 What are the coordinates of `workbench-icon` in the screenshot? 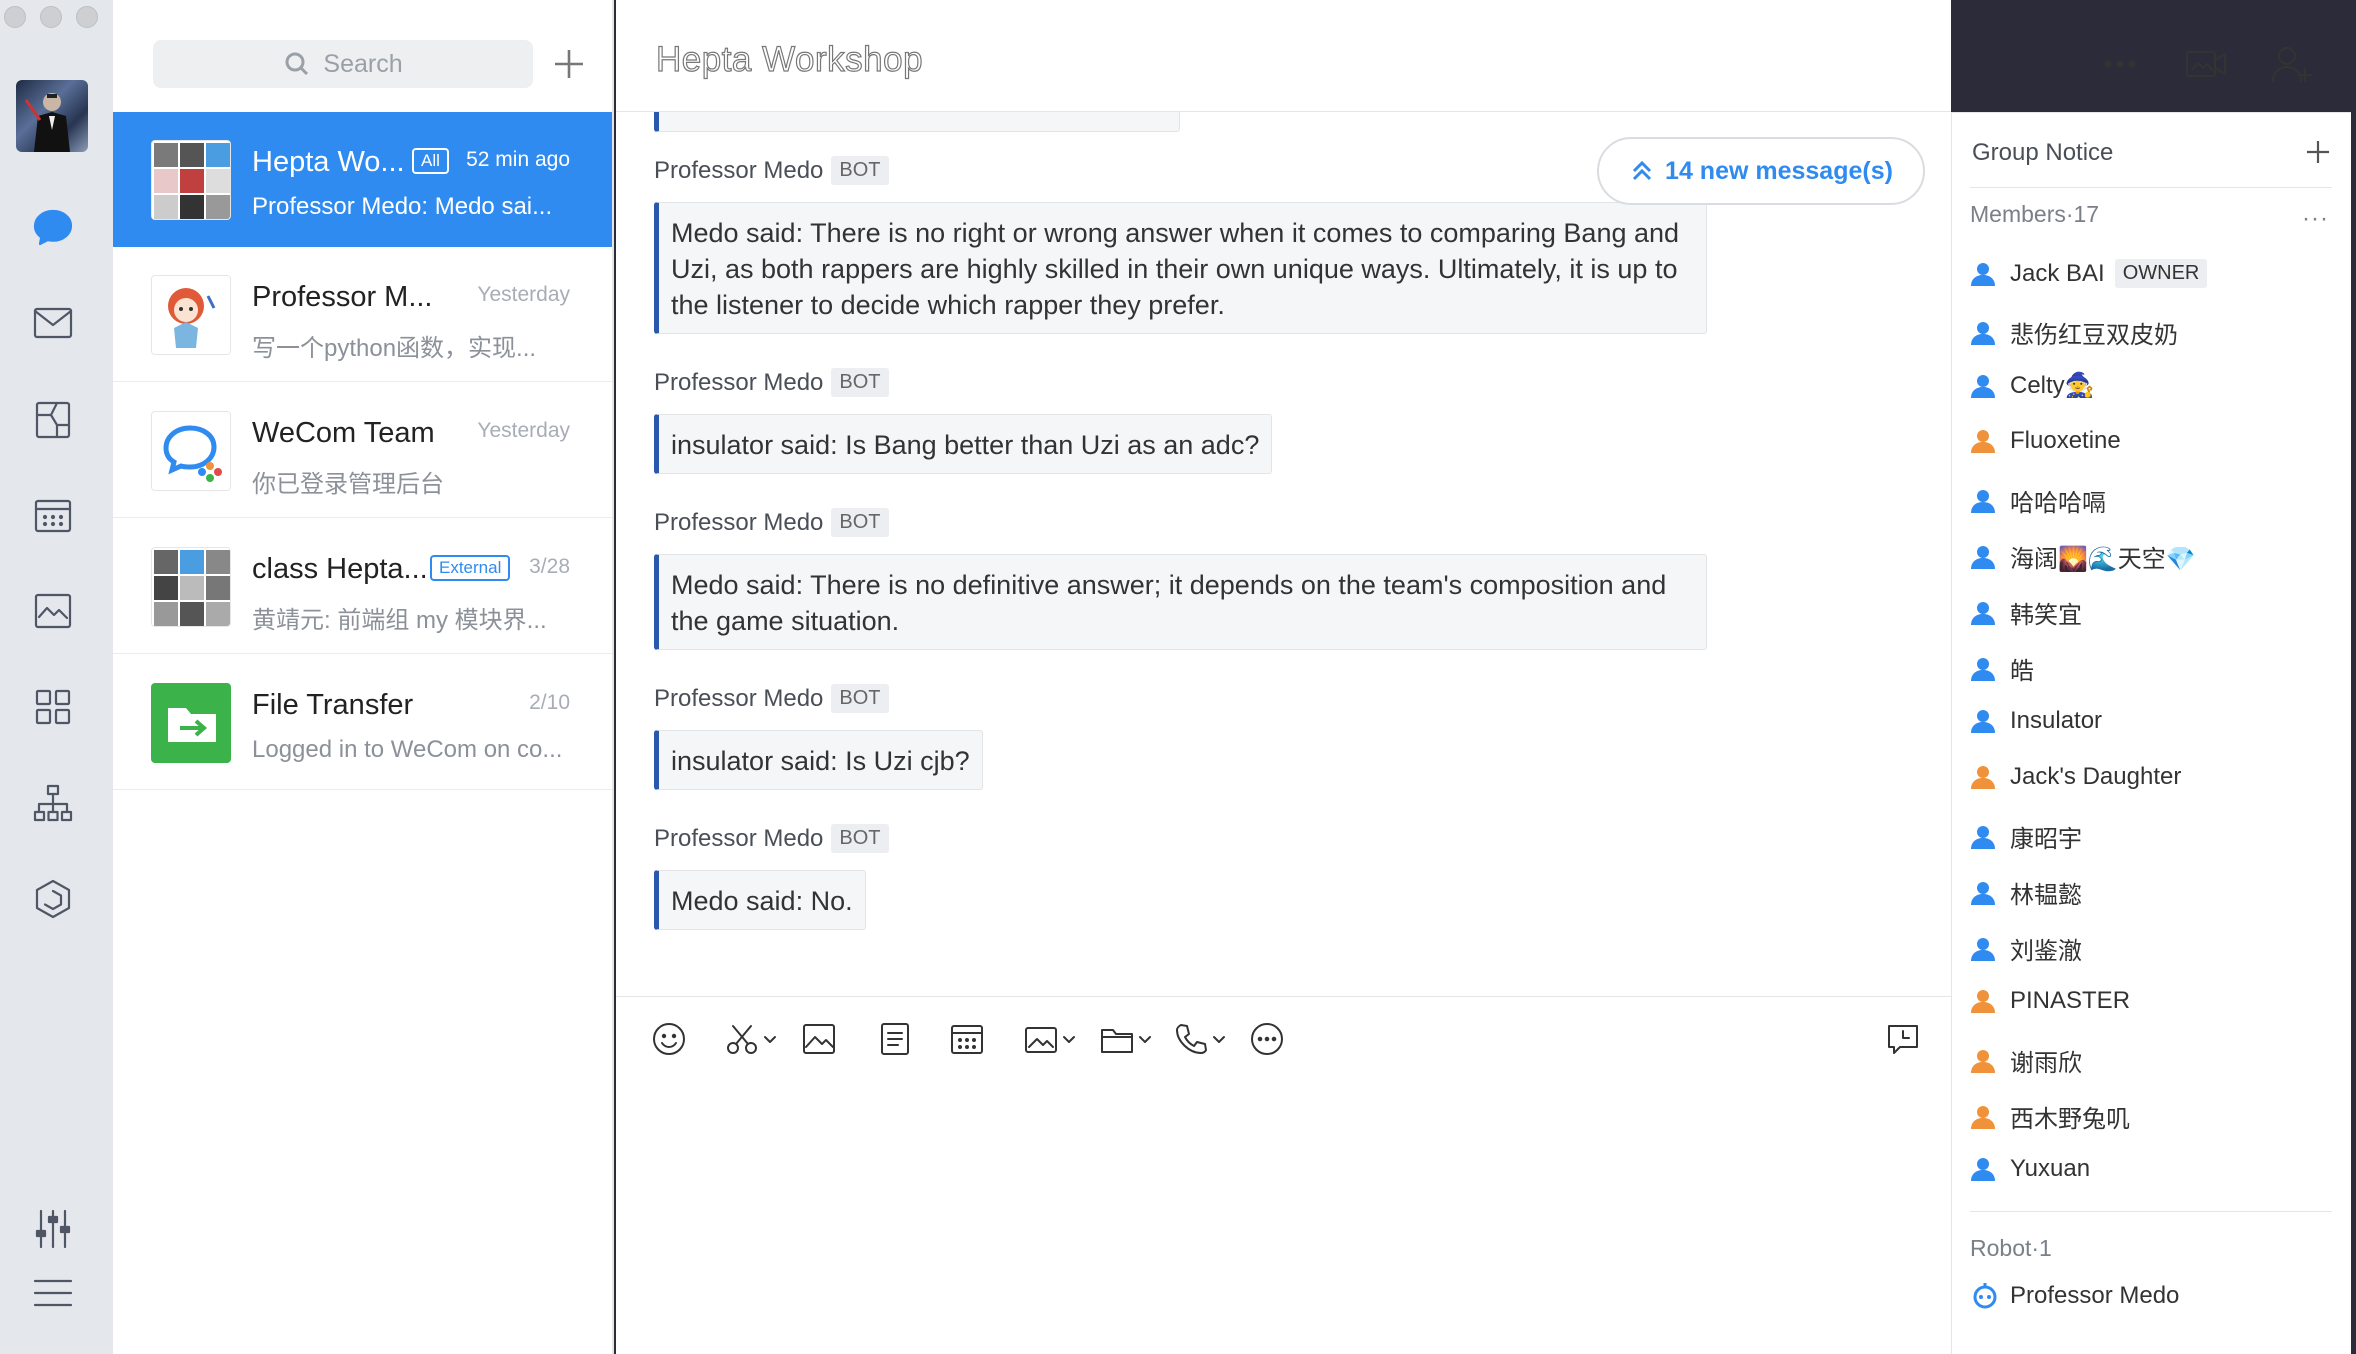 It's located at (53, 707).